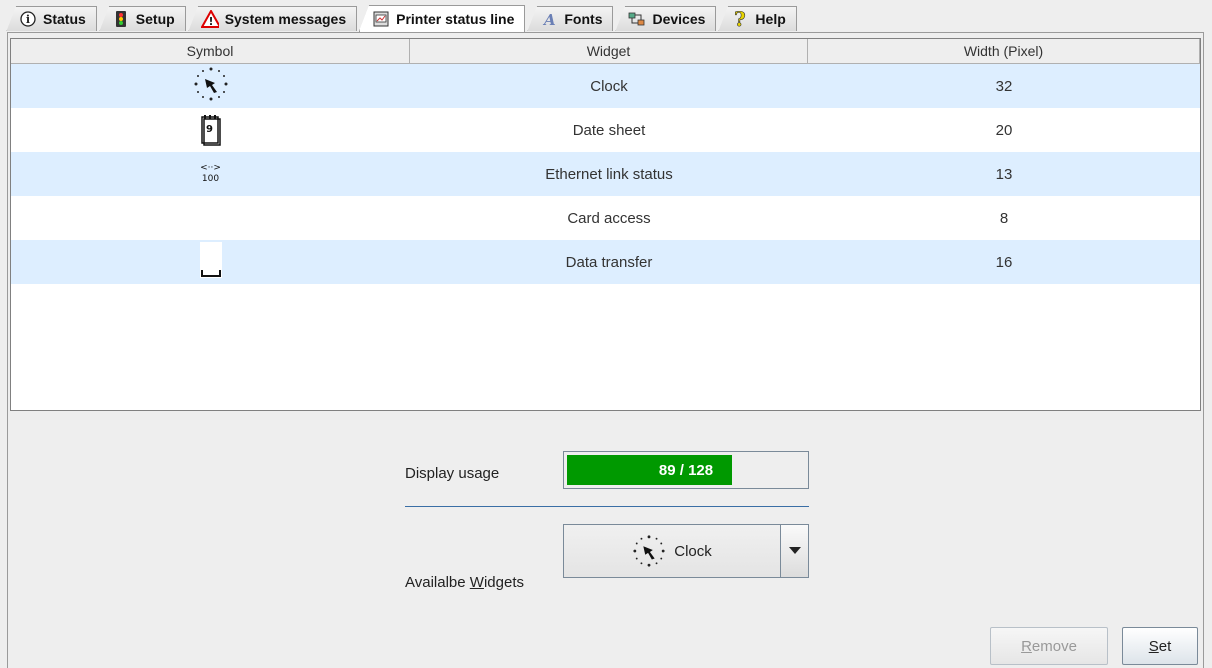 This screenshot has height=668, width=1212. I want to click on symbol-cell: <··> 100, so click(210, 174).